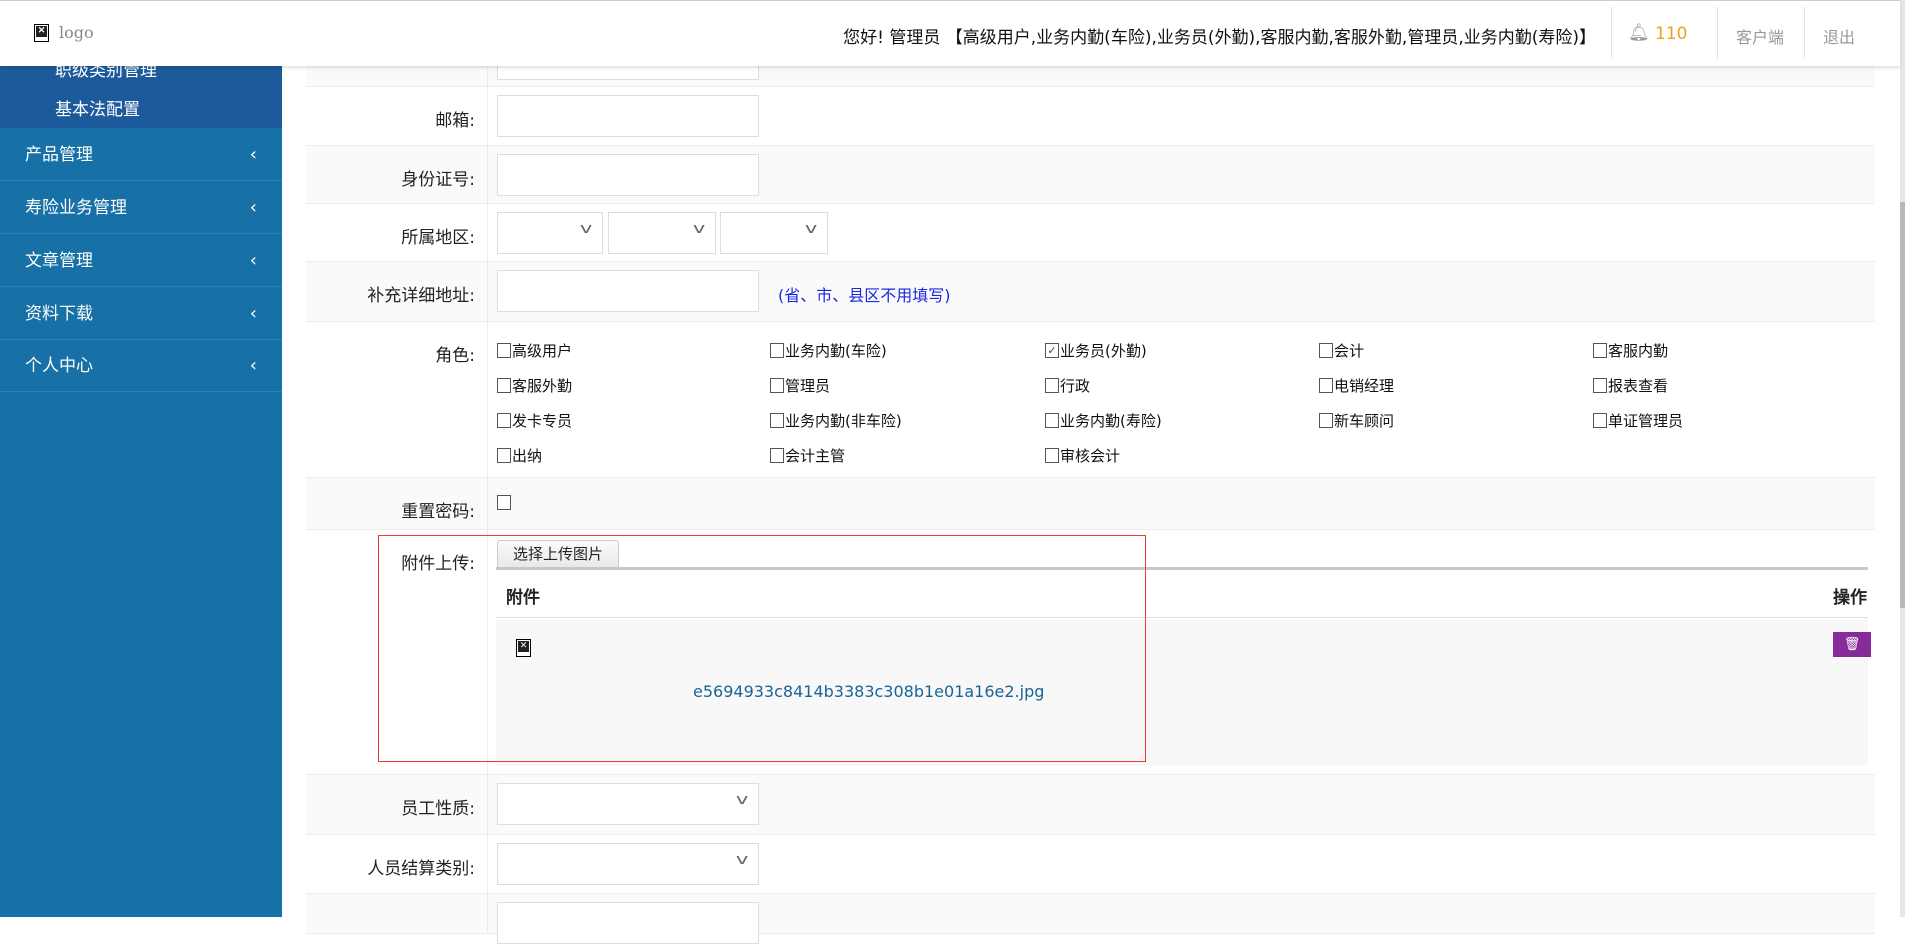 The image size is (1905, 944). What do you see at coordinates (1090, 919) in the screenshot?
I see `form-row-partial` at bounding box center [1090, 919].